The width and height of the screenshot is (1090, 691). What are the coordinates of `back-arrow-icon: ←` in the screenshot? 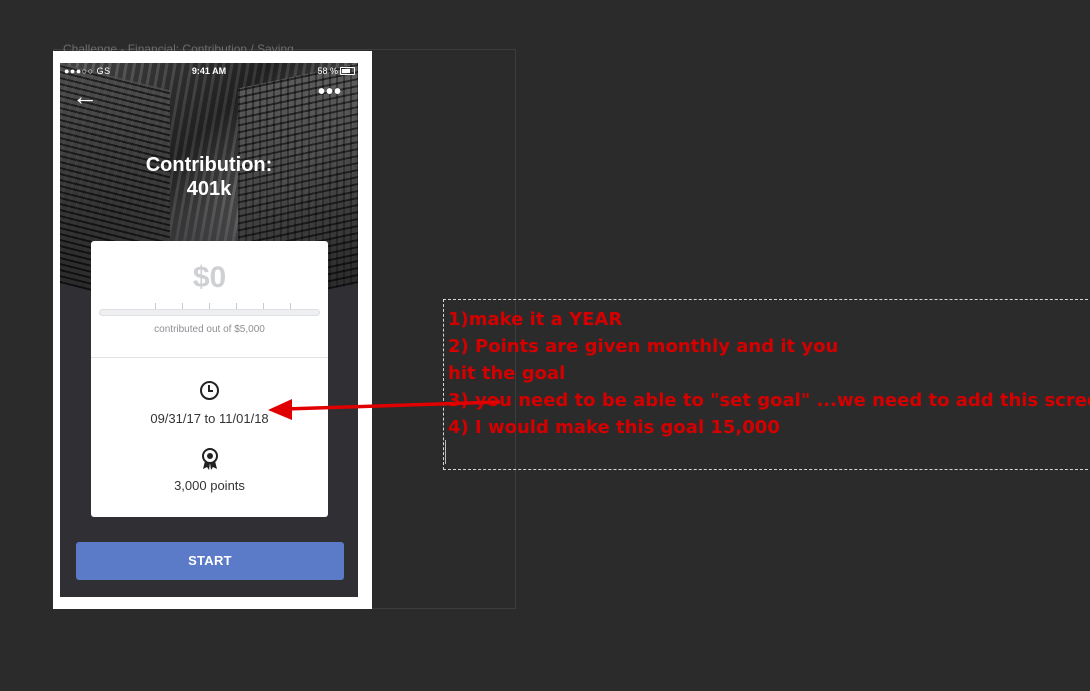 It's located at (87, 96).